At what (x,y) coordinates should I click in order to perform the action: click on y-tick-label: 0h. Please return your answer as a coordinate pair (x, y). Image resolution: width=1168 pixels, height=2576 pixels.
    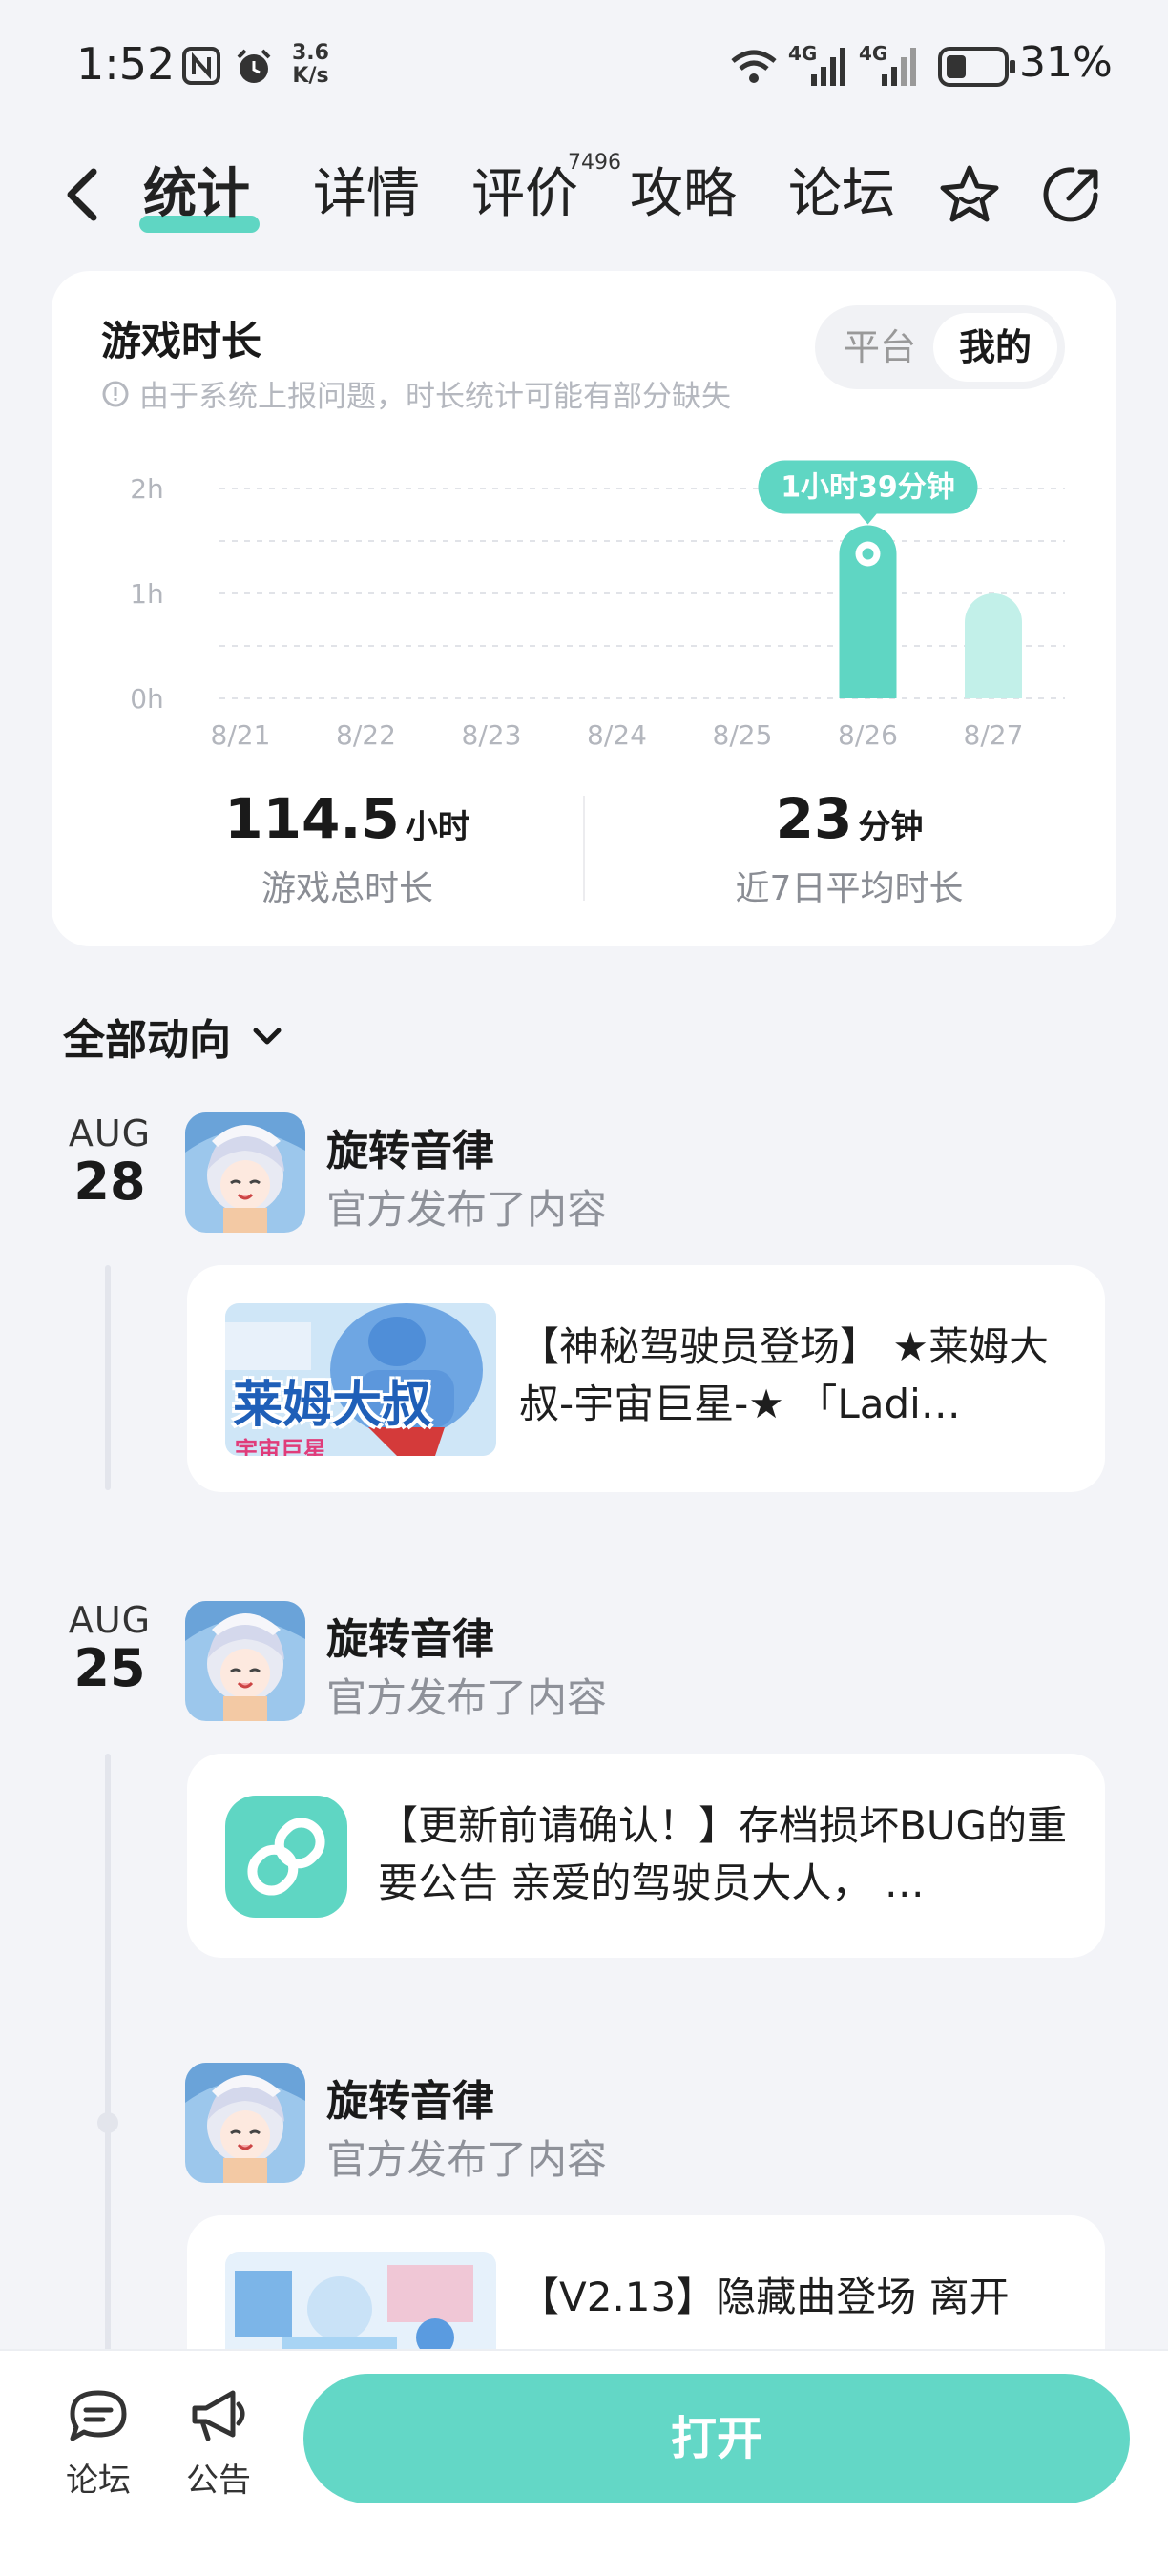
    Looking at the image, I should click on (147, 699).